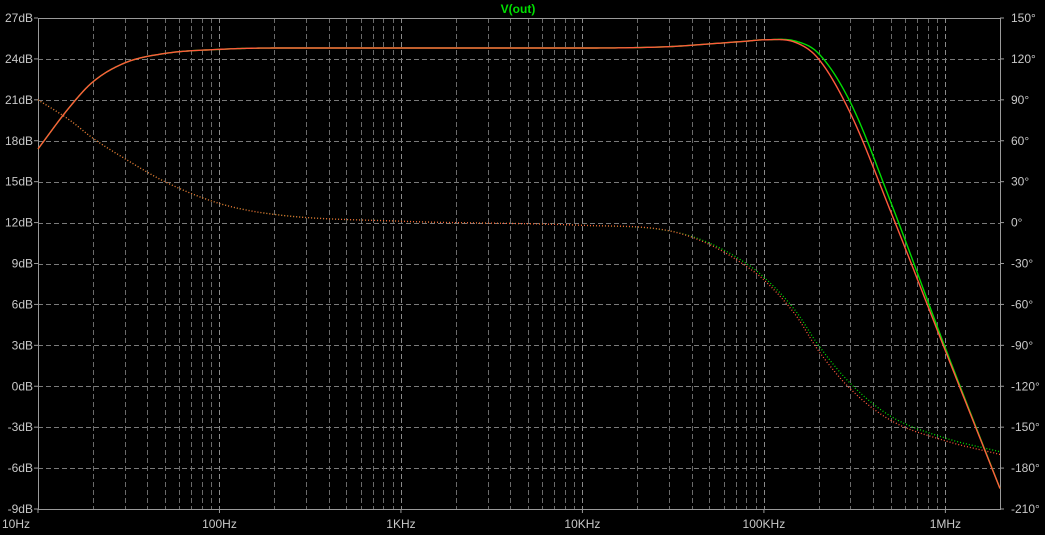 The height and width of the screenshot is (535, 1045). I want to click on y-right-tick-label: -120°, so click(1025, 386).